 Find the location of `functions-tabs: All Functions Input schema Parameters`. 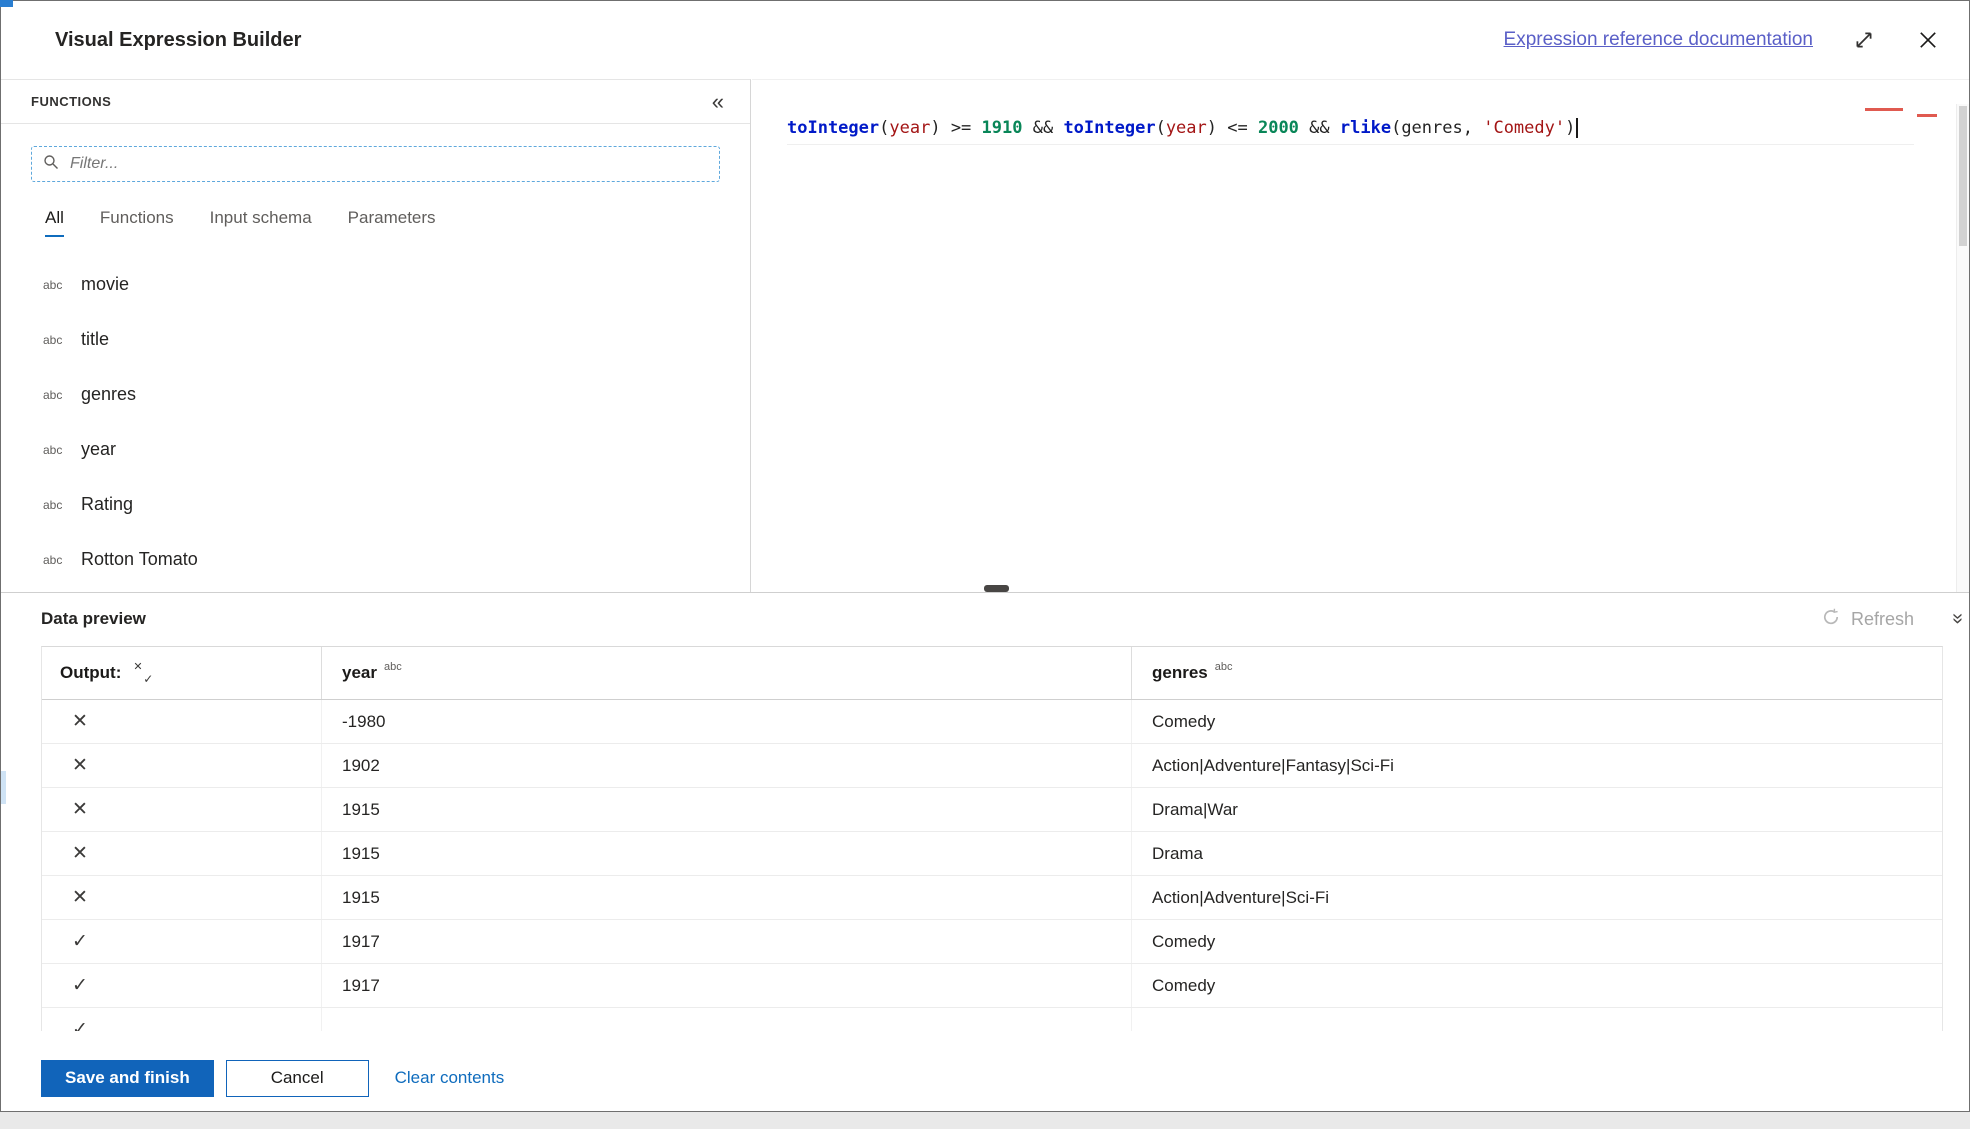

functions-tabs: All Functions Input schema Parameters is located at coordinates (397, 222).